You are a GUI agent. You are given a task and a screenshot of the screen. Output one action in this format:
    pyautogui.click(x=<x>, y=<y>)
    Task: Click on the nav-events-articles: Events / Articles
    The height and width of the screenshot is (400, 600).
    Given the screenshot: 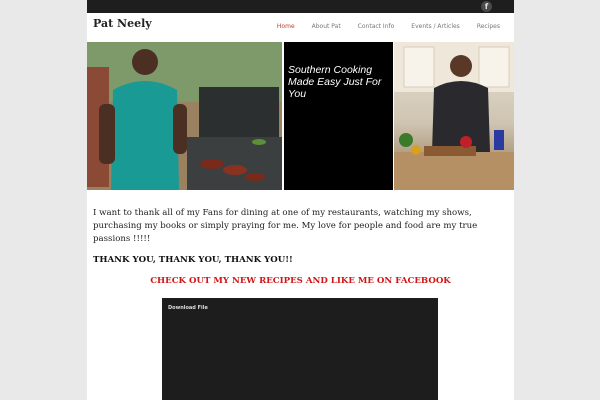 What is the action you would take?
    pyautogui.click(x=435, y=26)
    